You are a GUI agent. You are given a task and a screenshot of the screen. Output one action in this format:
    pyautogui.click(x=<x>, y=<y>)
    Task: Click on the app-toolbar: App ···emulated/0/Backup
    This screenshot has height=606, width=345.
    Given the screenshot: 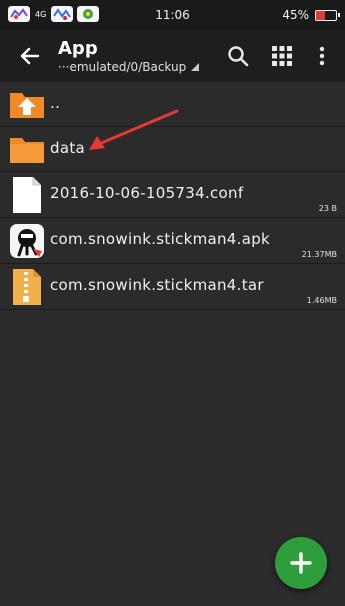 What is the action you would take?
    pyautogui.click(x=172, y=56)
    